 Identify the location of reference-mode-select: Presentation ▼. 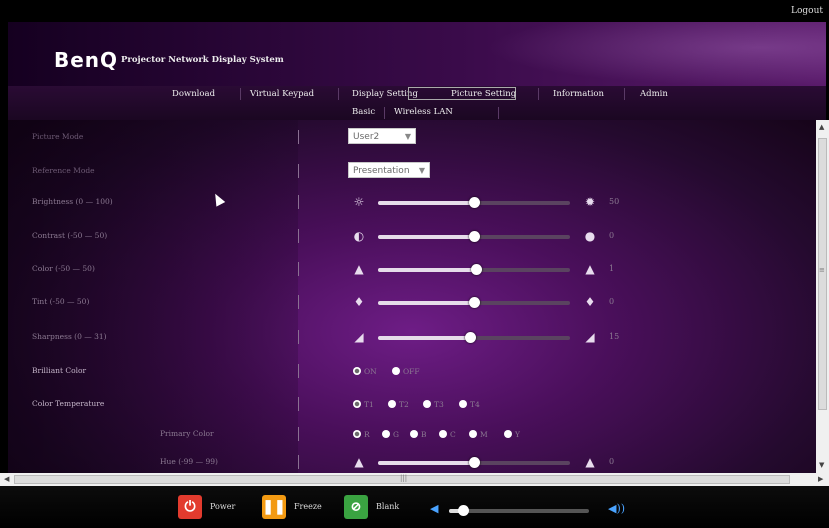
(389, 170).